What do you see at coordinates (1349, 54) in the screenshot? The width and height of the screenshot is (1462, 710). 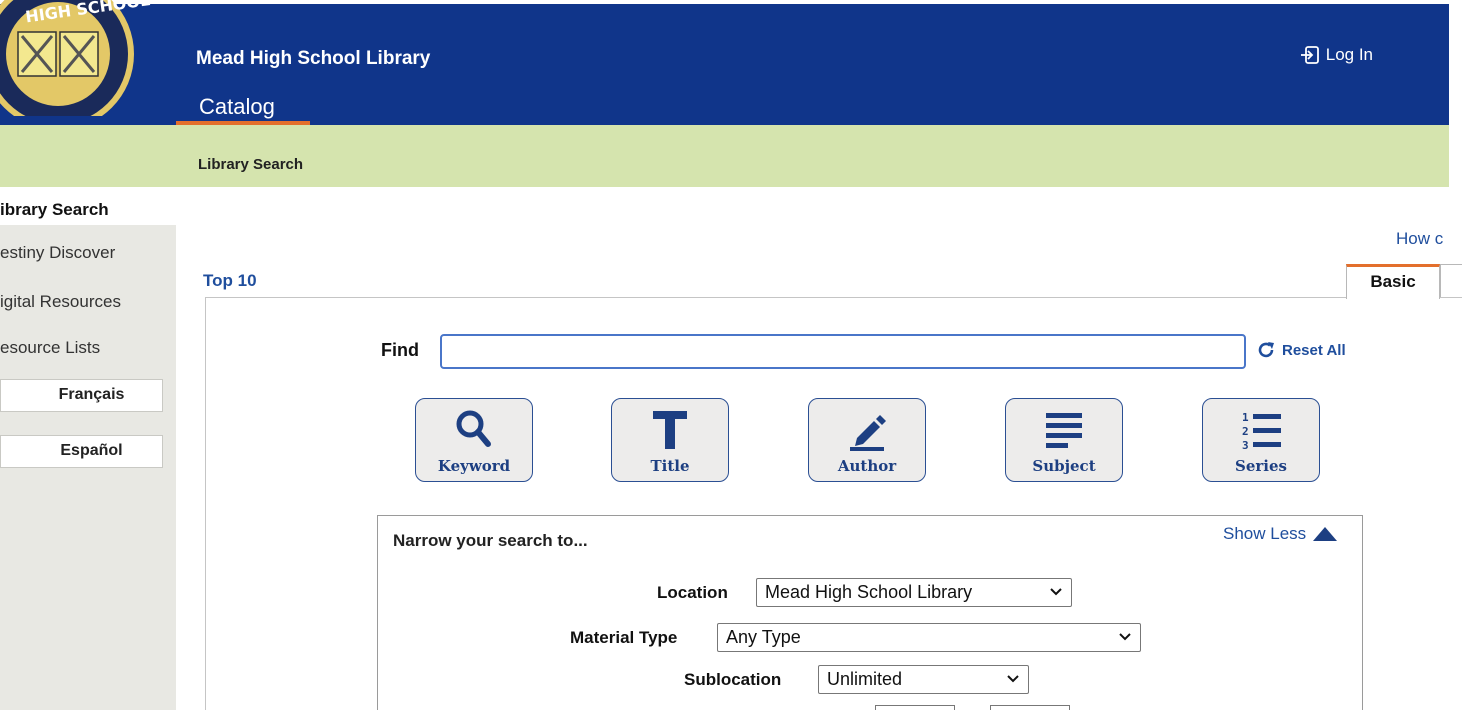 I see `login-label: Log In` at bounding box center [1349, 54].